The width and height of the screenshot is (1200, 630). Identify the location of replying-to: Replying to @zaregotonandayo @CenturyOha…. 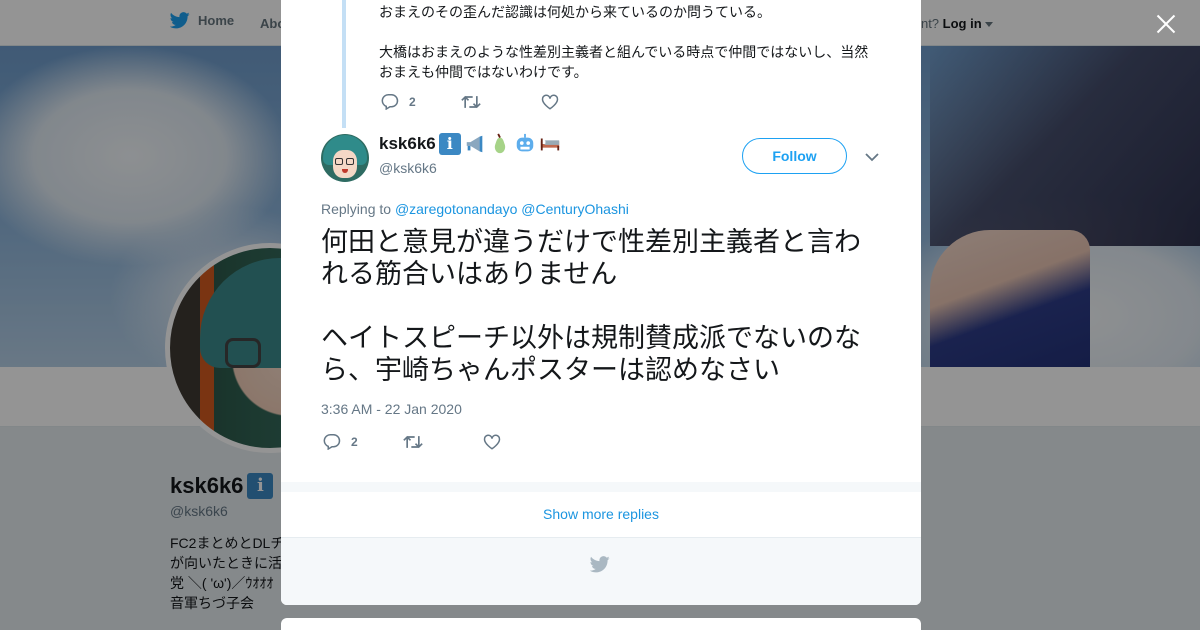
(475, 209).